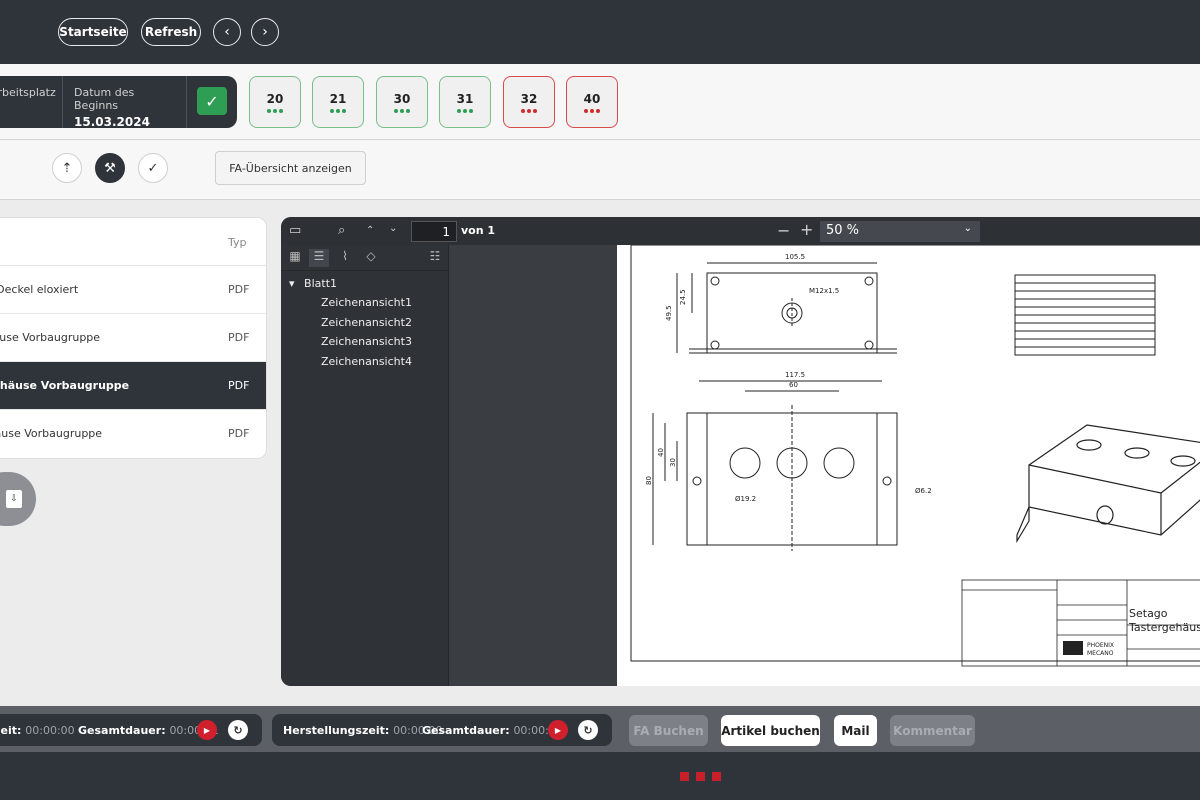  Describe the element at coordinates (900, 231) in the screenshot. I see `zoom-select: 50 % ⌄` at that location.